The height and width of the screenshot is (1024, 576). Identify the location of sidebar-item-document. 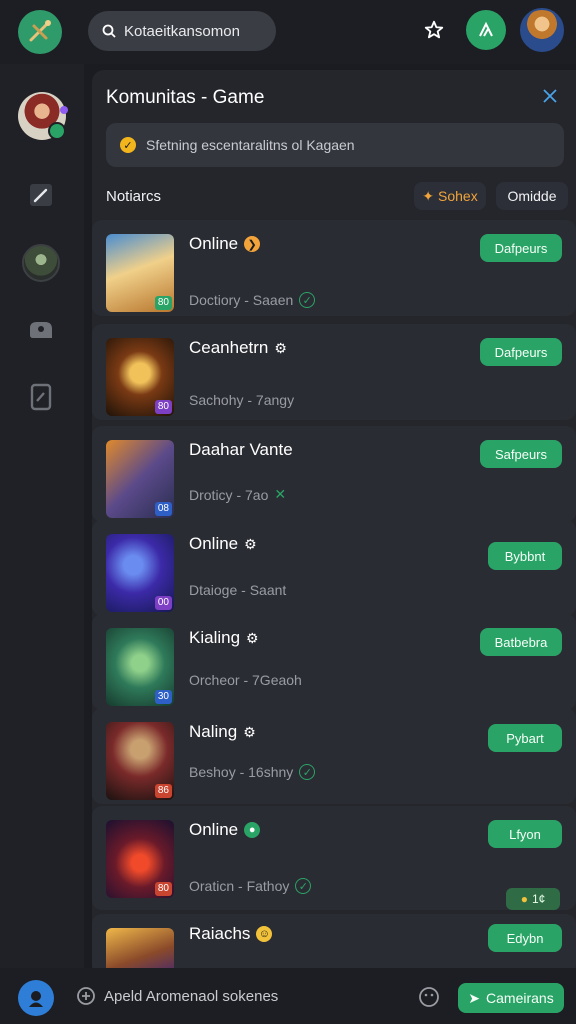
(41, 397).